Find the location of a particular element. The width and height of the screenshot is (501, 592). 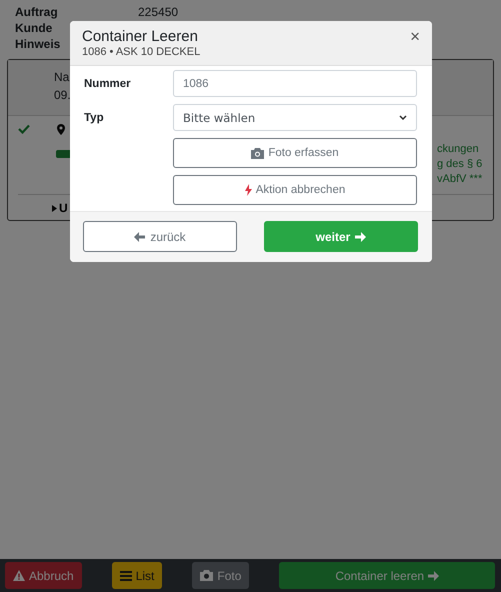

card-text: vAbfV *** is located at coordinates (459, 179).